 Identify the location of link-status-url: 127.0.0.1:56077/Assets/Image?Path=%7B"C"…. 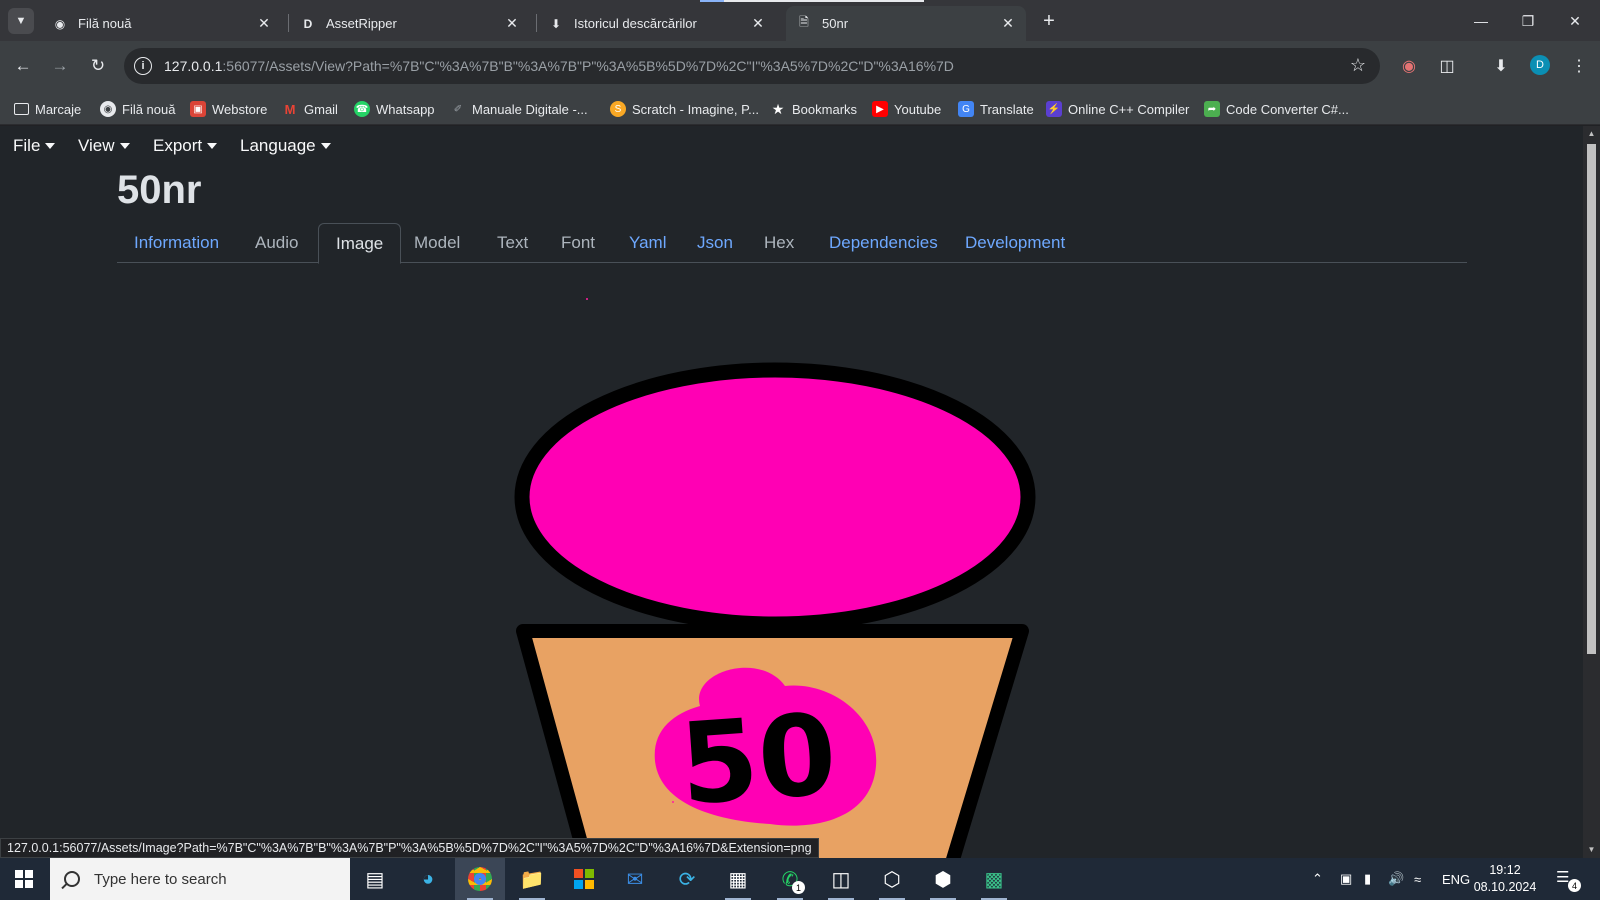
(409, 848).